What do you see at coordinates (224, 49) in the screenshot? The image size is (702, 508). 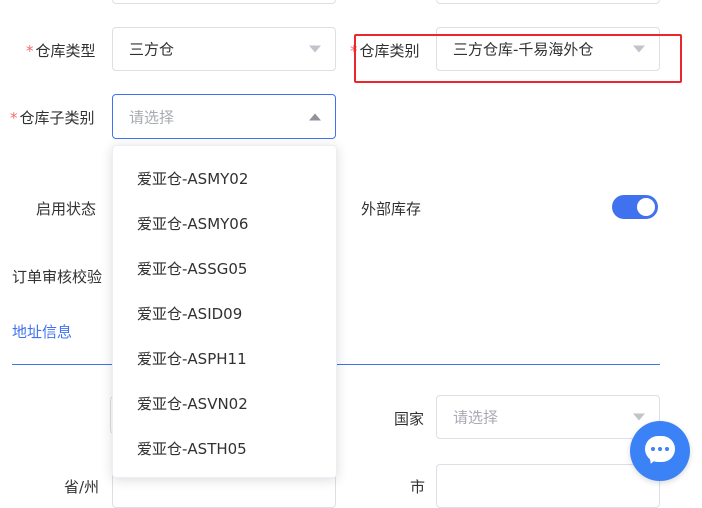 I see `warehouse-type-select: 三方仓` at bounding box center [224, 49].